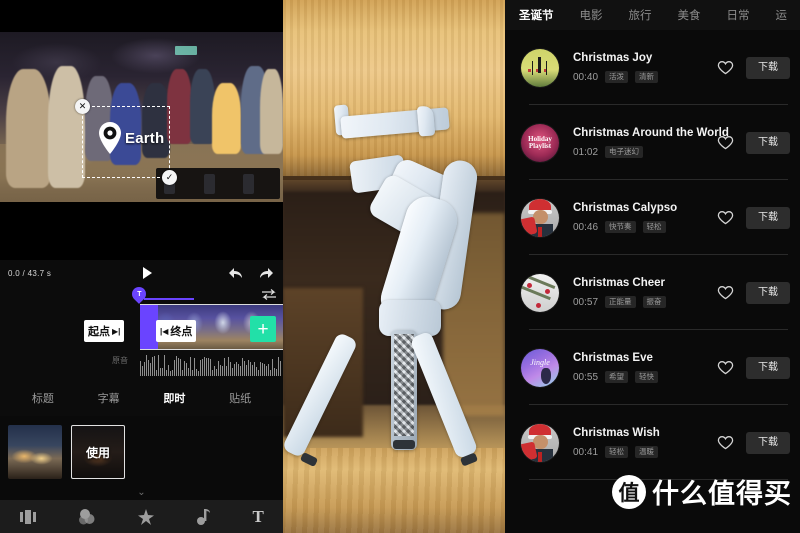  I want to click on track-tag: 清新, so click(647, 77).